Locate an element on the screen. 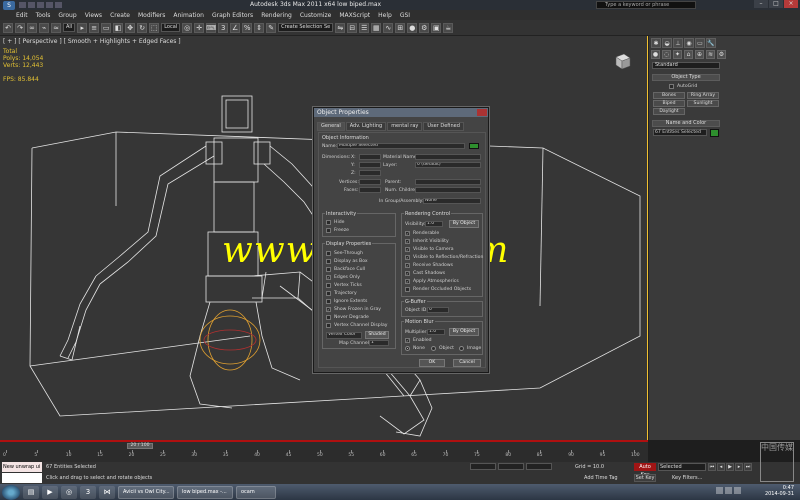  select-move-icon: ✥ is located at coordinates (130, 27).